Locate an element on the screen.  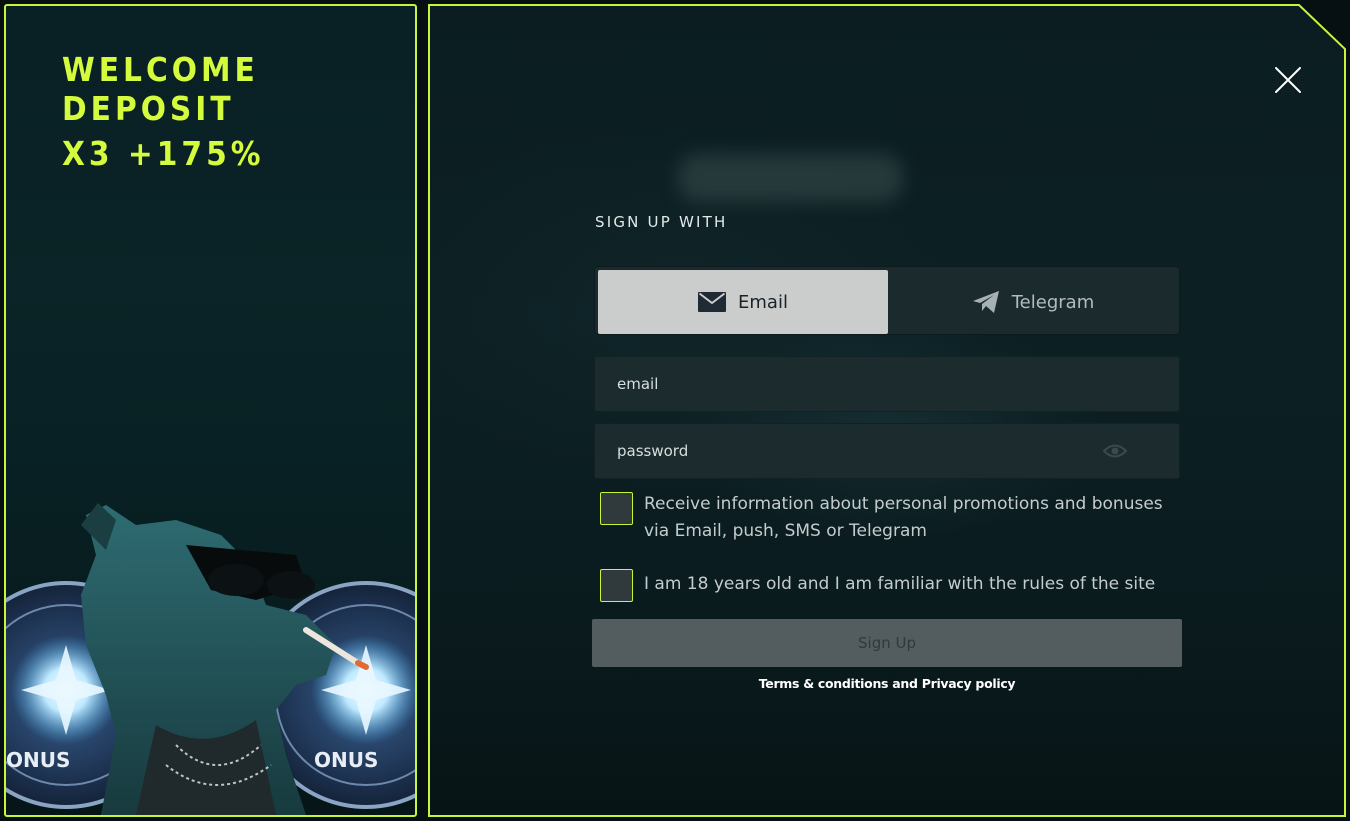
tab-email-label: Email is located at coordinates (763, 302).